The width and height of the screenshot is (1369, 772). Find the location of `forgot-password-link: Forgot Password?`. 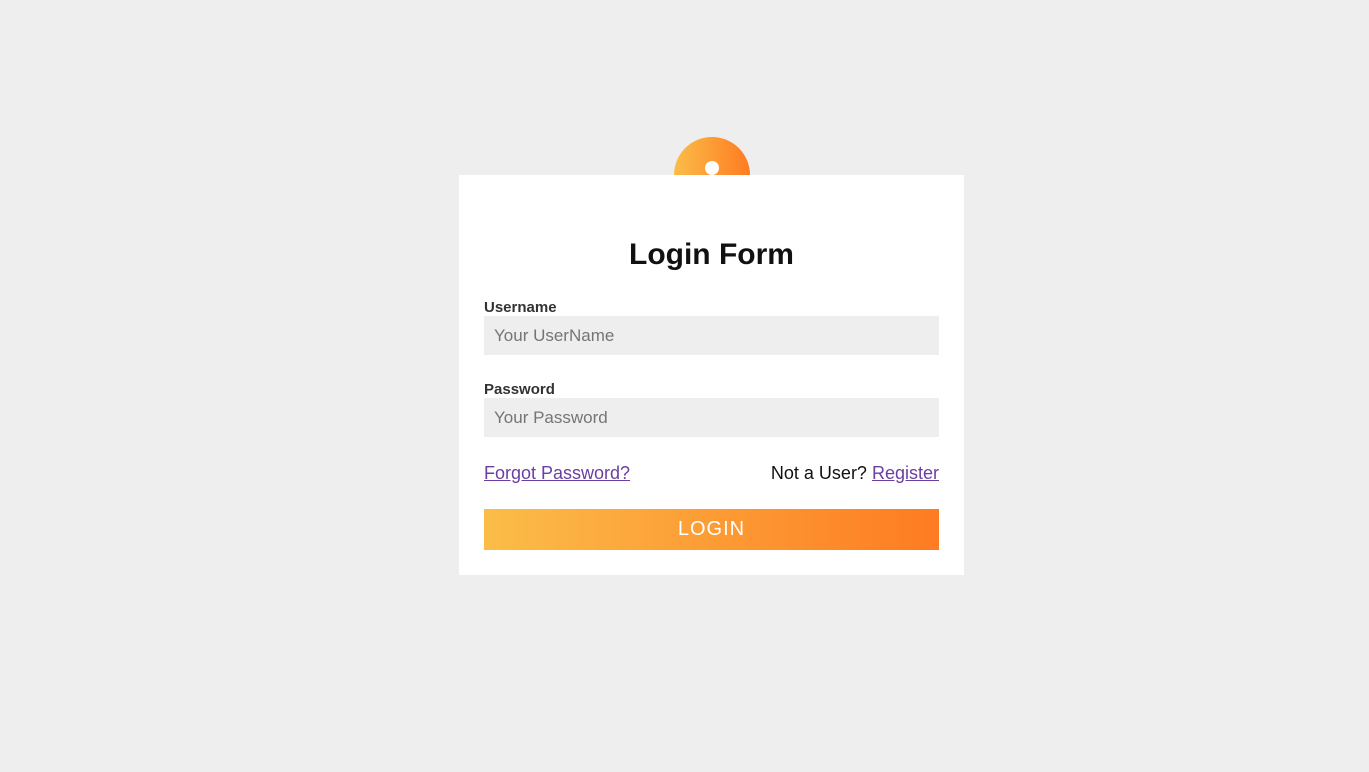

forgot-password-link: Forgot Password? is located at coordinates (557, 473).